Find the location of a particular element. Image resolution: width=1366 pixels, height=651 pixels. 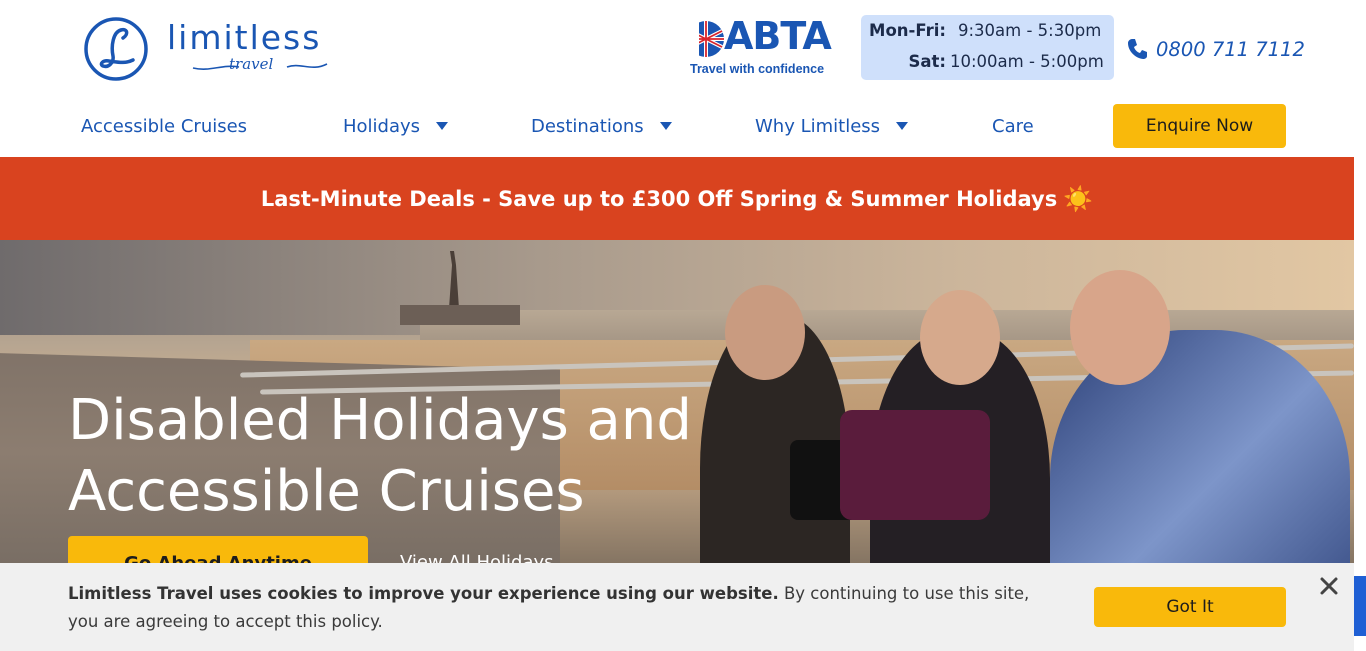

phone-number: 0800 711 7112 is located at coordinates (1230, 49).